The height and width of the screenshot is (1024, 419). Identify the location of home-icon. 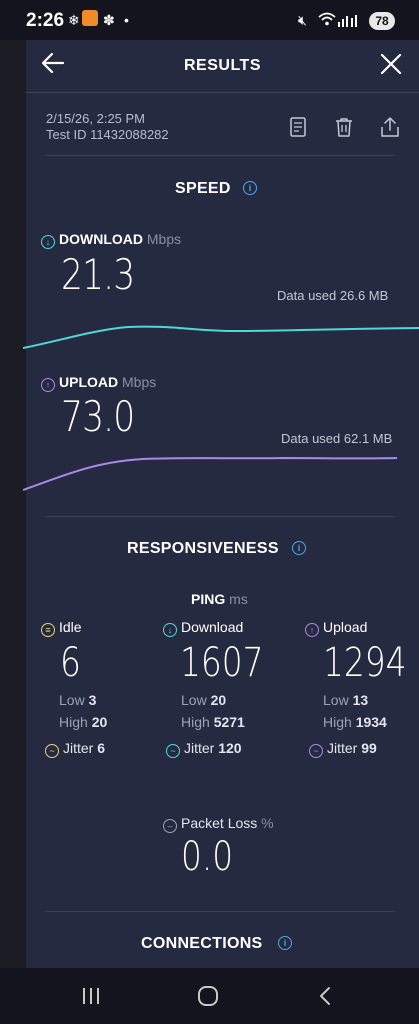
(208, 996).